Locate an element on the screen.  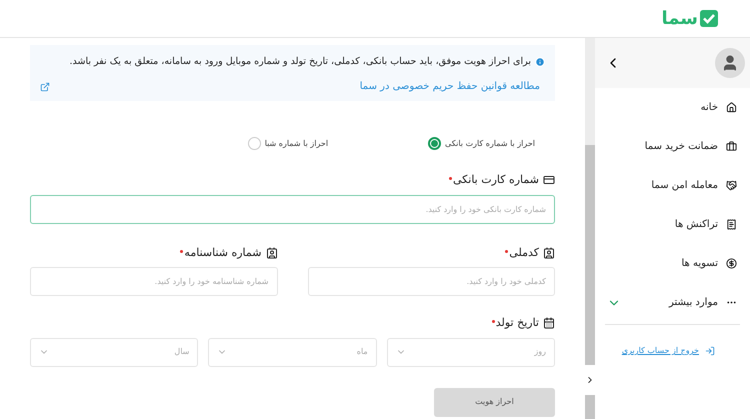
home-icon is located at coordinates (731, 107).